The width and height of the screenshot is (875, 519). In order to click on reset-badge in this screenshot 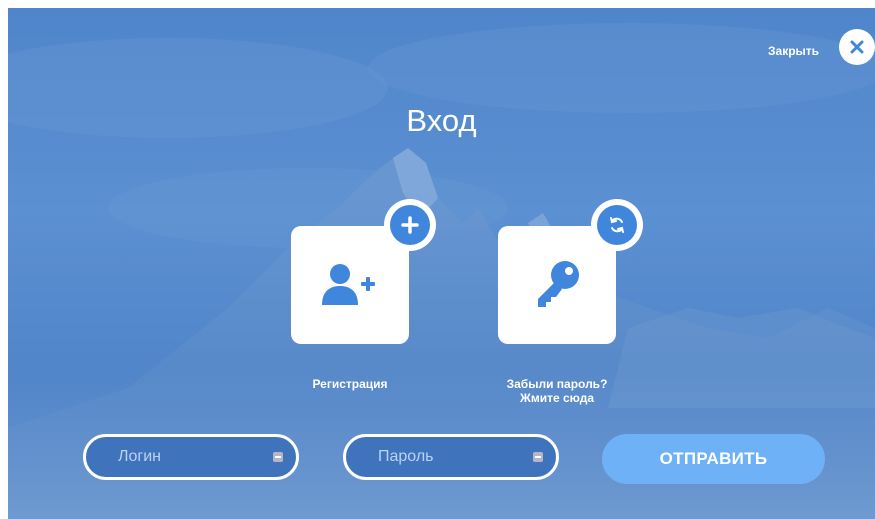, I will do `click(617, 225)`.